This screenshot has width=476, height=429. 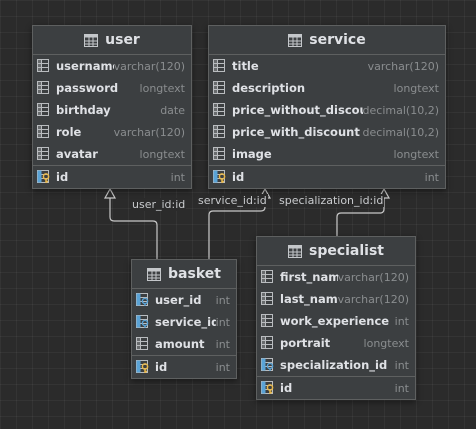 I want to click on column-last-name: last_namevarchar(120), so click(x=336, y=299).